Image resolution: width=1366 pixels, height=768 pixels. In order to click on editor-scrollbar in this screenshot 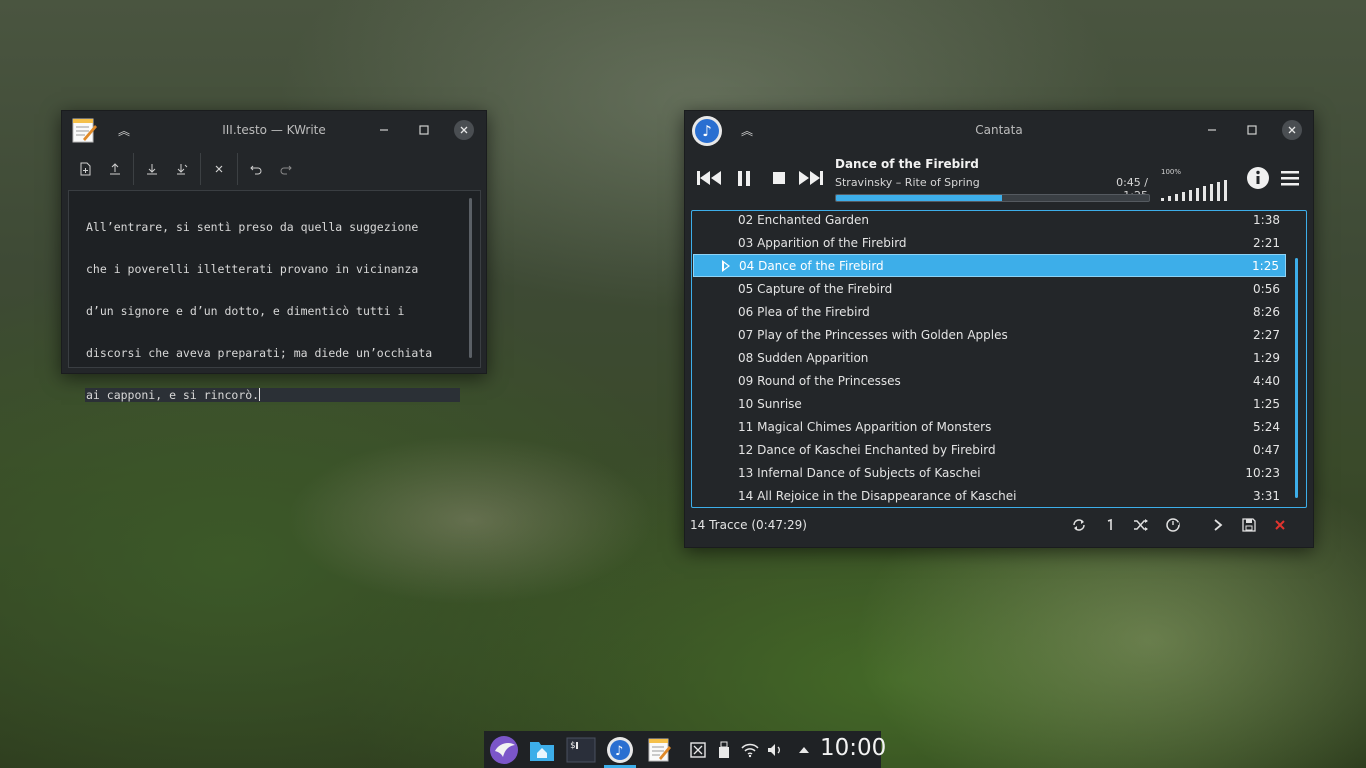, I will do `click(470, 278)`.